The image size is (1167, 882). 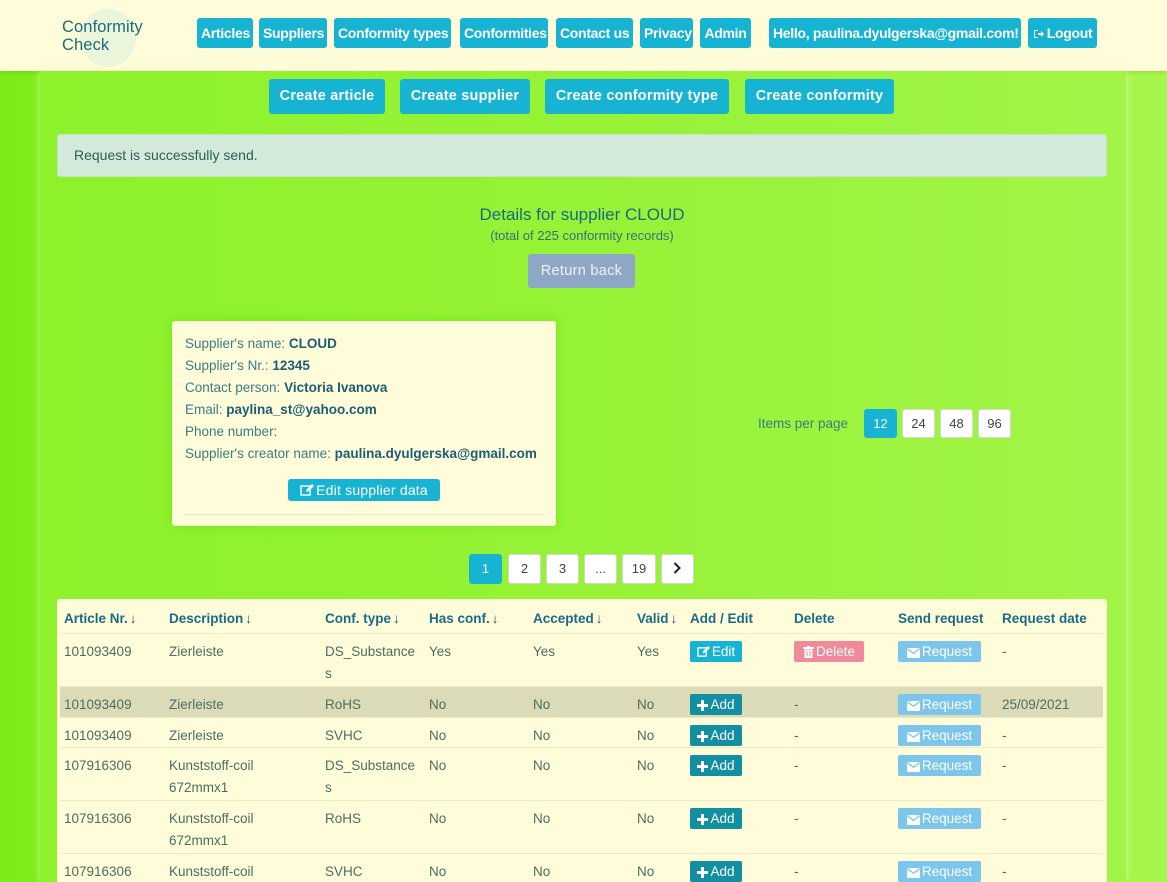 What do you see at coordinates (994, 423) in the screenshot?
I see `items-per-page-96: 96` at bounding box center [994, 423].